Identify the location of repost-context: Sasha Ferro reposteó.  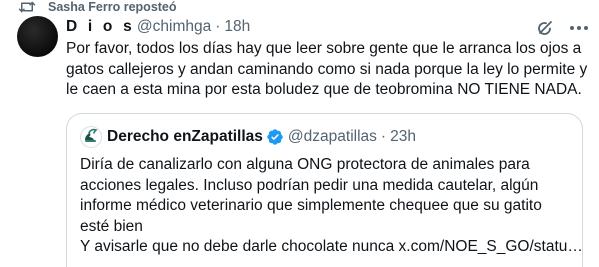
(97, 7).